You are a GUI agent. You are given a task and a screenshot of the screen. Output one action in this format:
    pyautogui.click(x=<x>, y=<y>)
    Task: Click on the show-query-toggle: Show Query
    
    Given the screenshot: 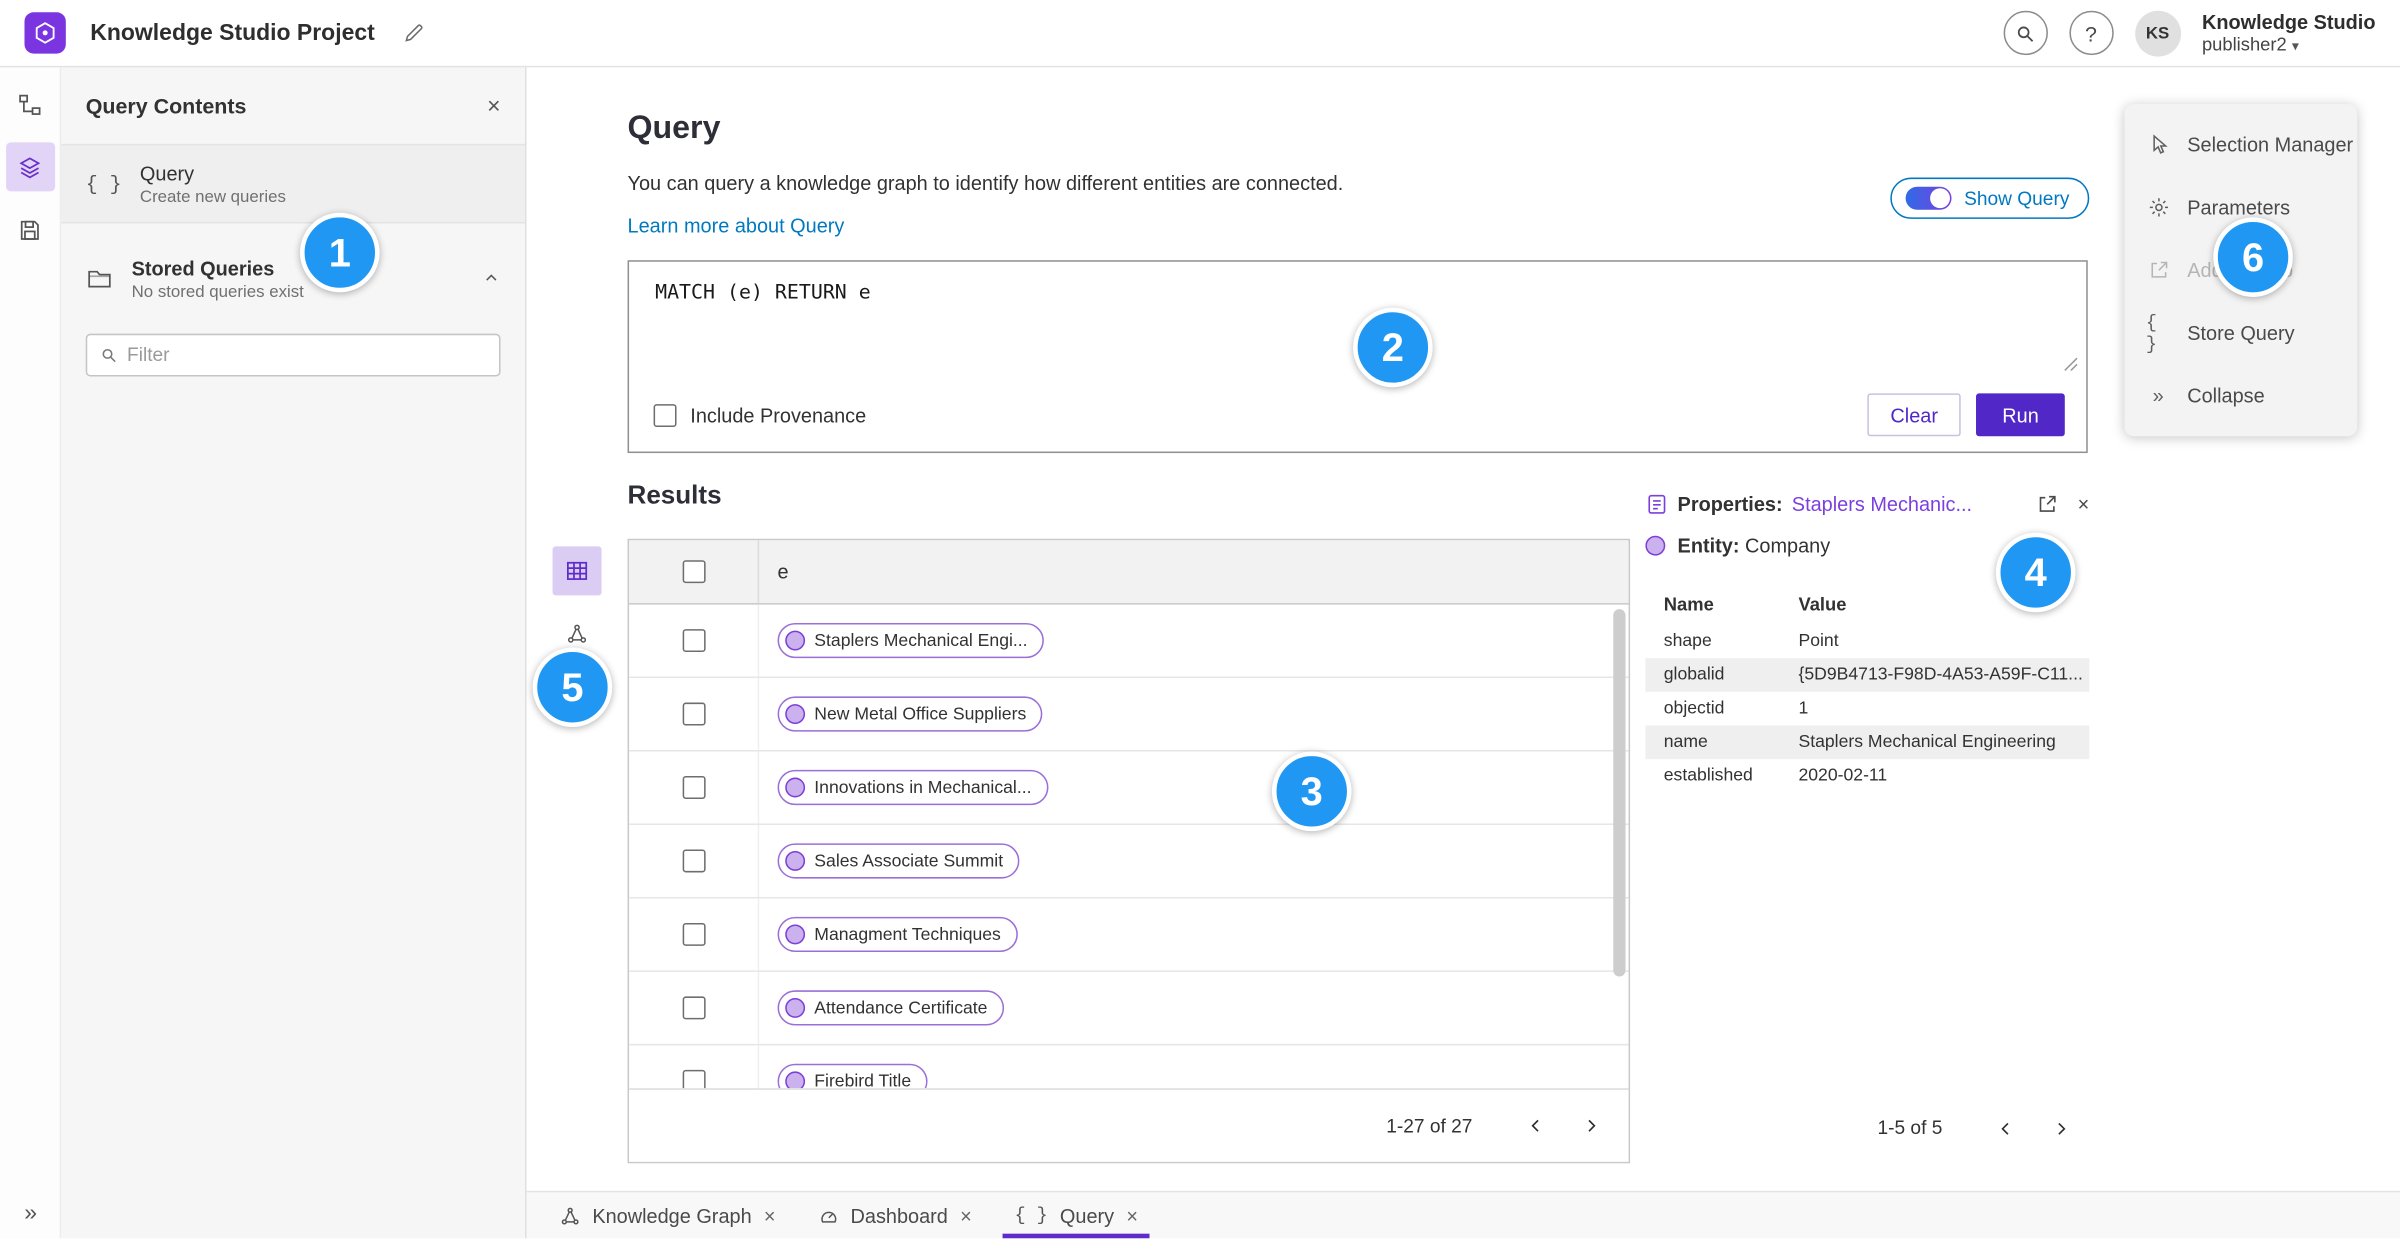 What is the action you would take?
    pyautogui.click(x=1990, y=198)
    